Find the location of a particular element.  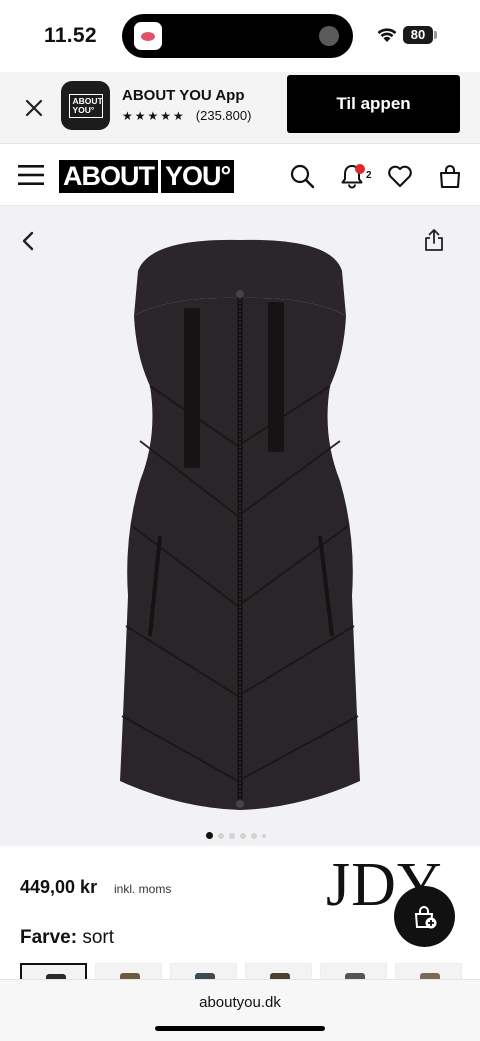

shopping-bag-icon is located at coordinates (450, 176).